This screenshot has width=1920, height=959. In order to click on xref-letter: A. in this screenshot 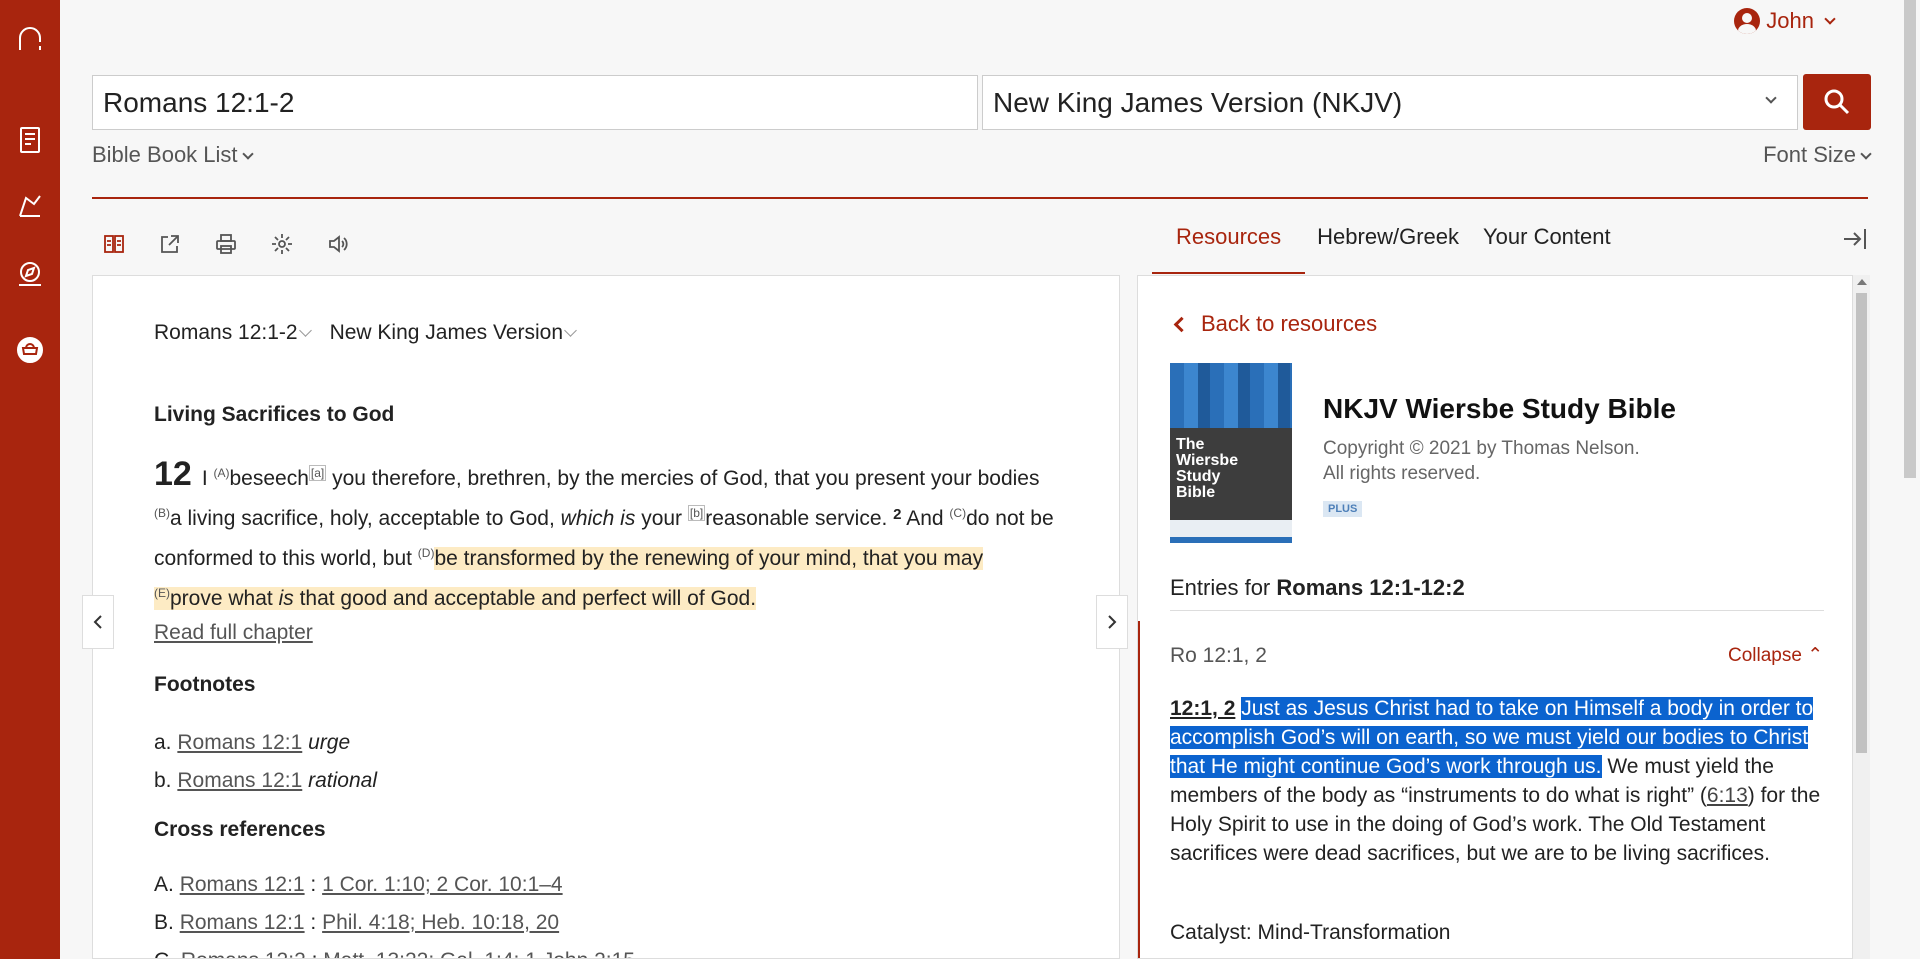, I will do `click(164, 884)`.